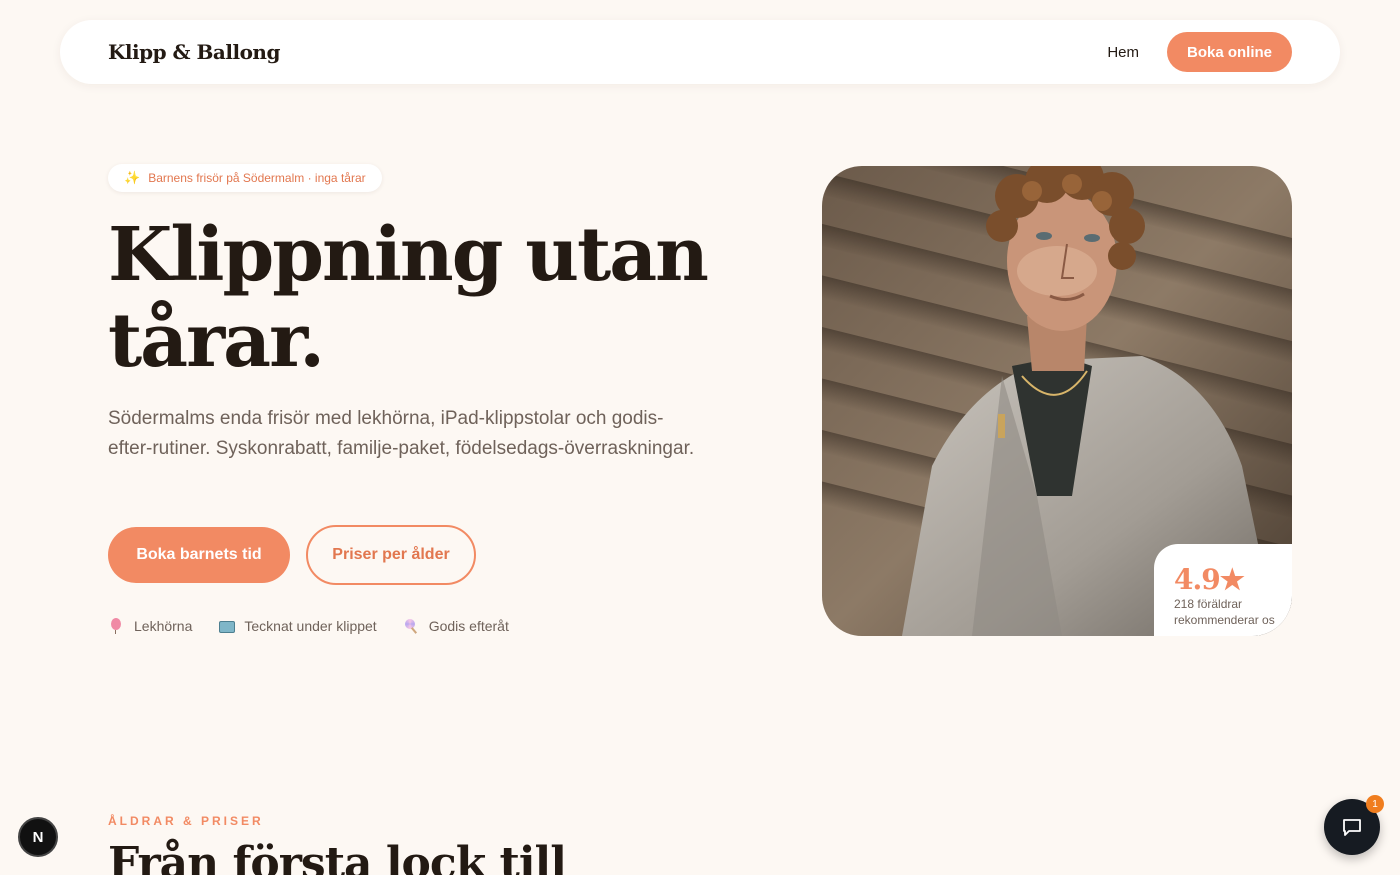 The width and height of the screenshot is (1400, 875). I want to click on chat-icon, so click(1352, 827).